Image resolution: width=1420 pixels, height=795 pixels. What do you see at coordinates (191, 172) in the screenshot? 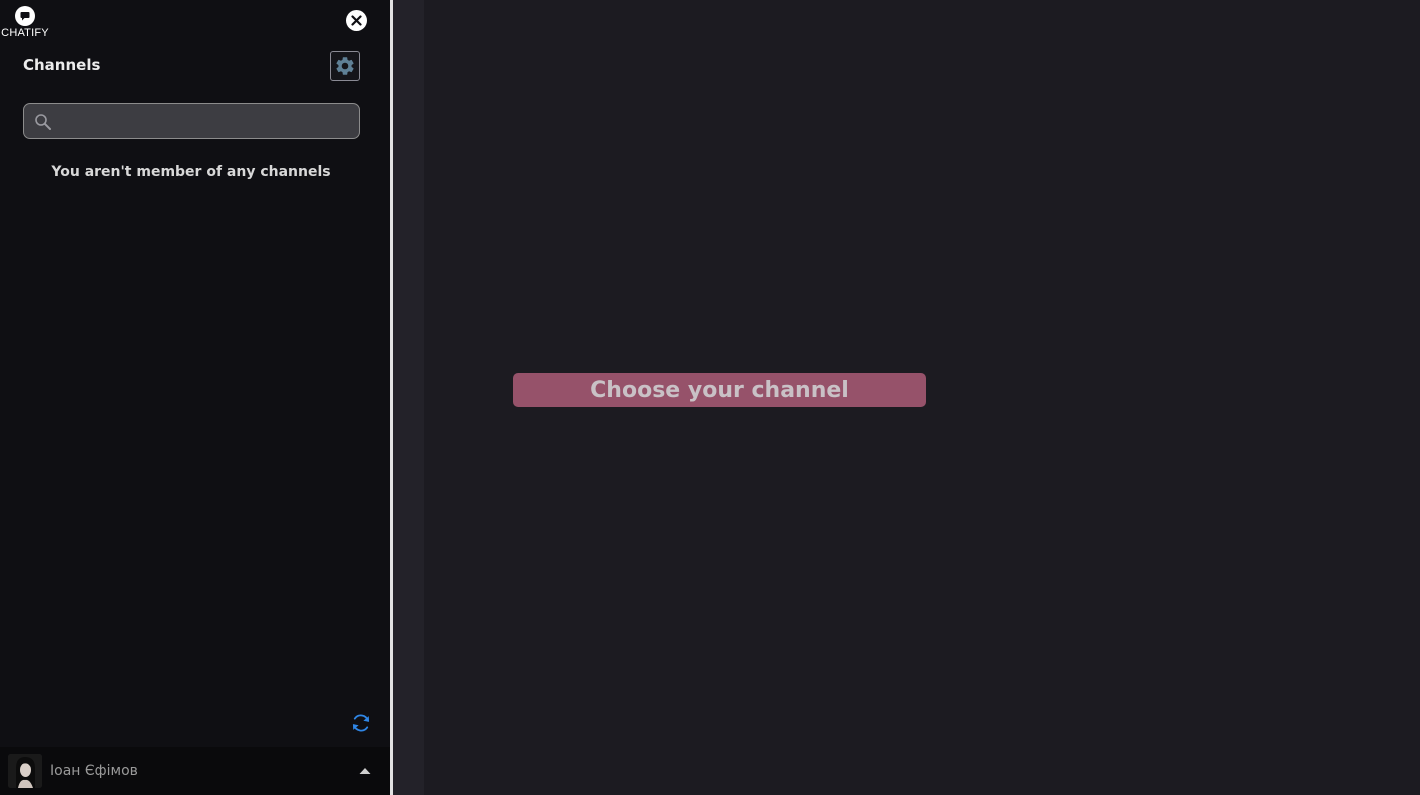
I see `empty-channels-message: You aren't member of any channels` at bounding box center [191, 172].